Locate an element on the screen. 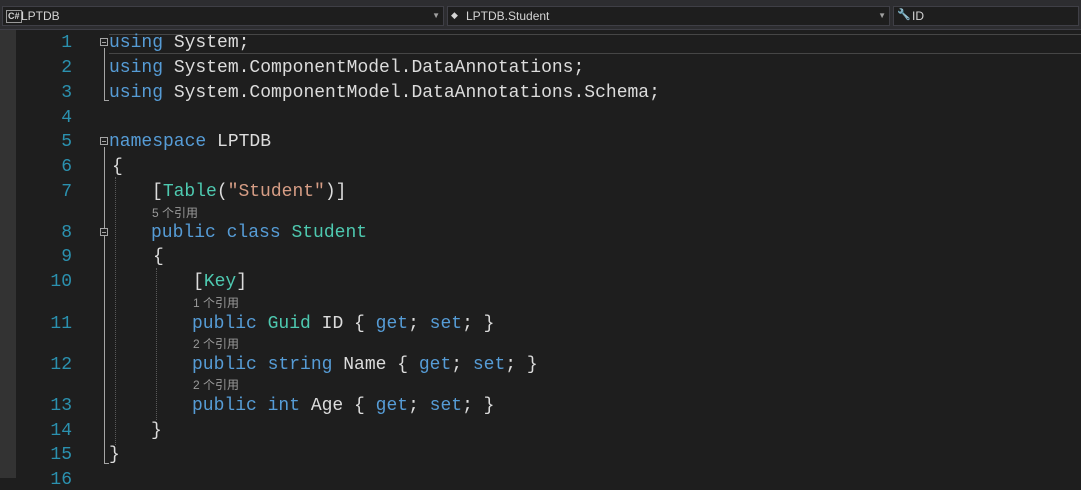  collapse-toggle-usings is located at coordinates (104, 42).